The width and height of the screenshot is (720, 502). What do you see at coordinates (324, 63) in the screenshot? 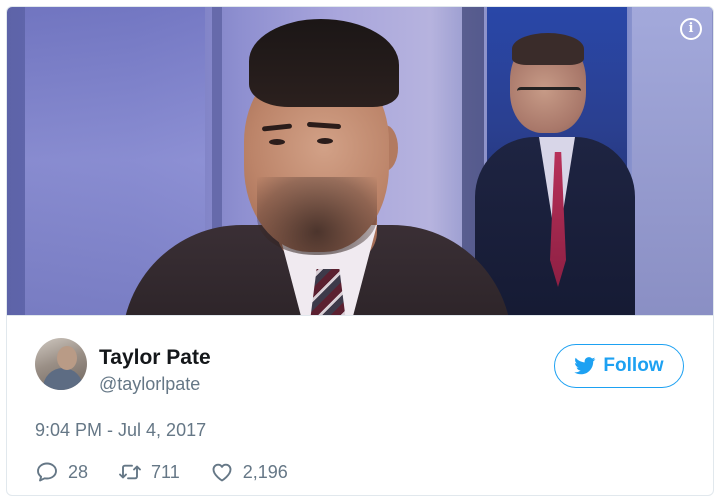
I see `subject-hair` at bounding box center [324, 63].